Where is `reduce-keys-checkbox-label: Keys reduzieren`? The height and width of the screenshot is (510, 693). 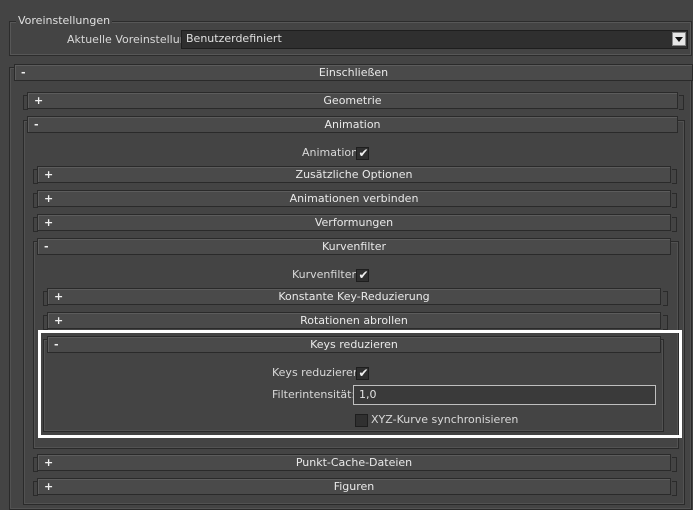
reduce-keys-checkbox-label: Keys reduzieren is located at coordinates (316, 372).